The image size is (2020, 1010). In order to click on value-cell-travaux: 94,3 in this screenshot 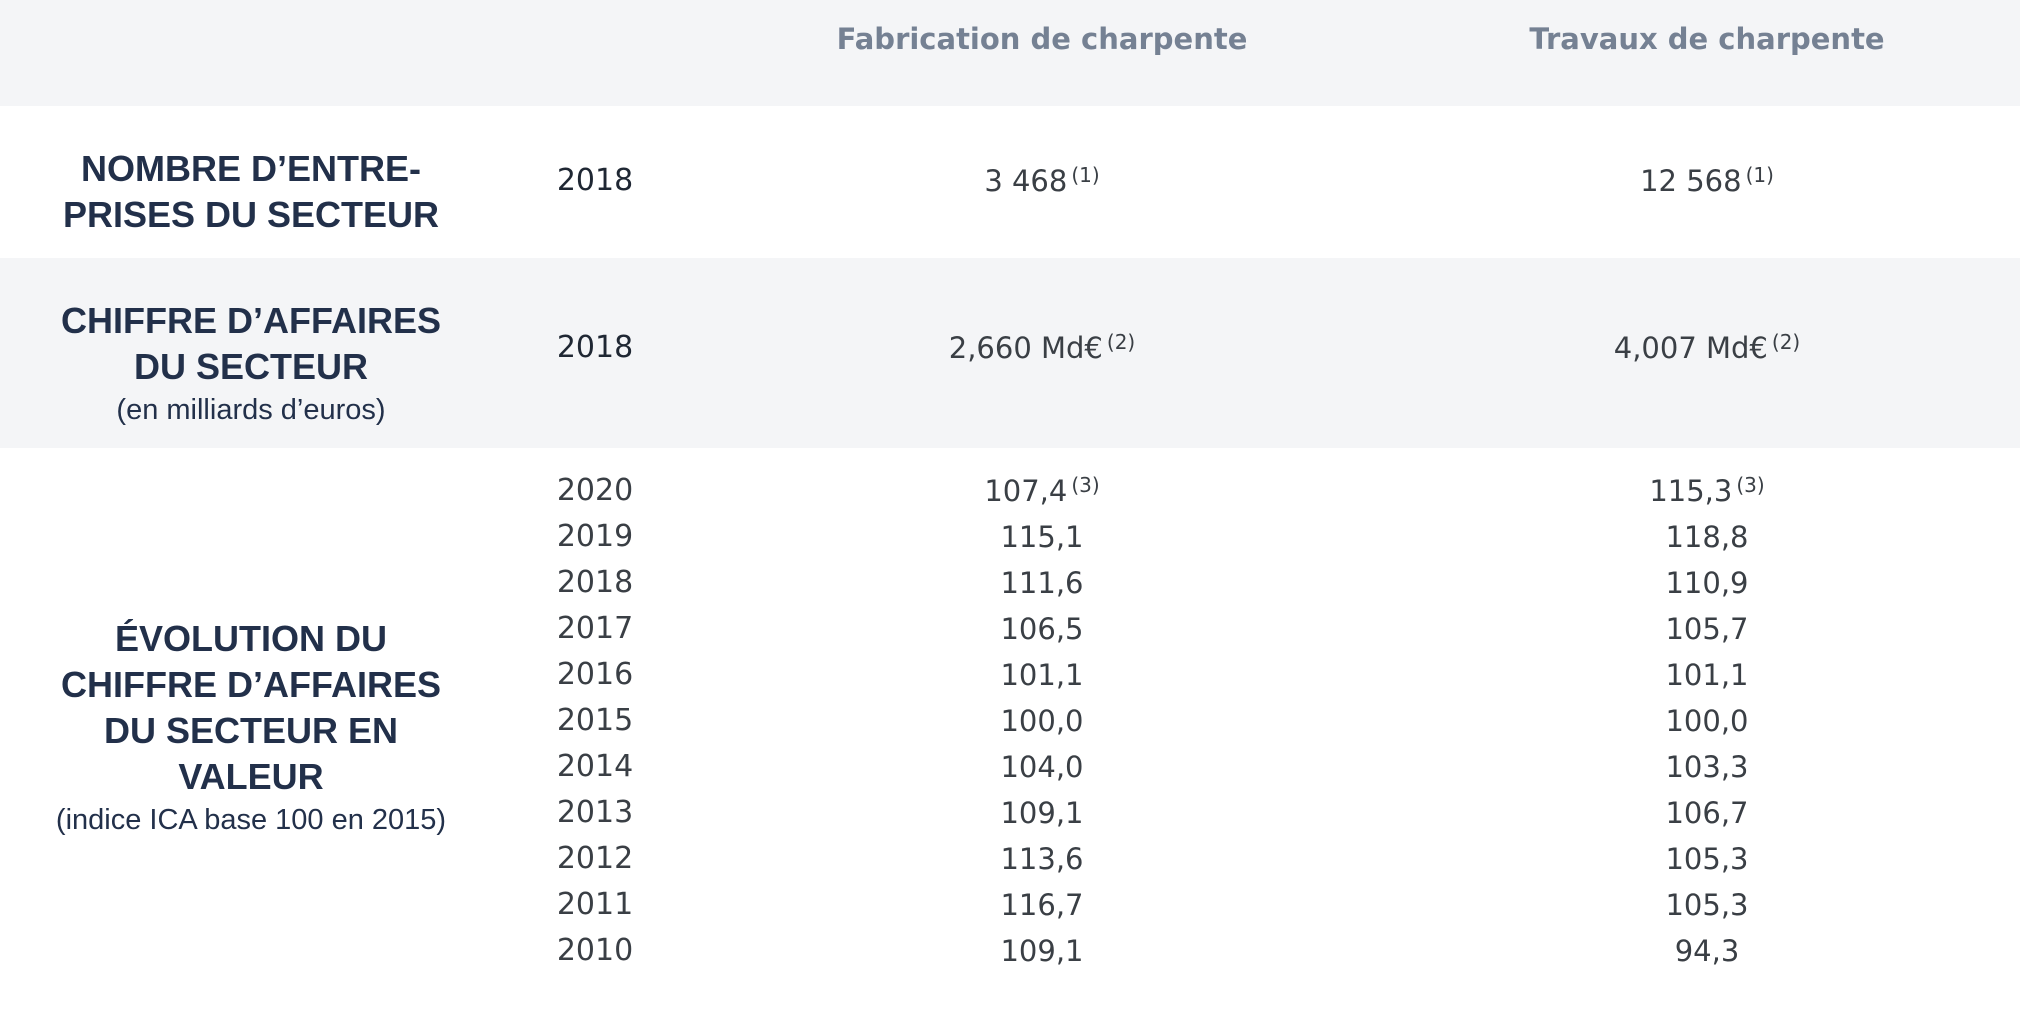, I will do `click(1688, 951)`.